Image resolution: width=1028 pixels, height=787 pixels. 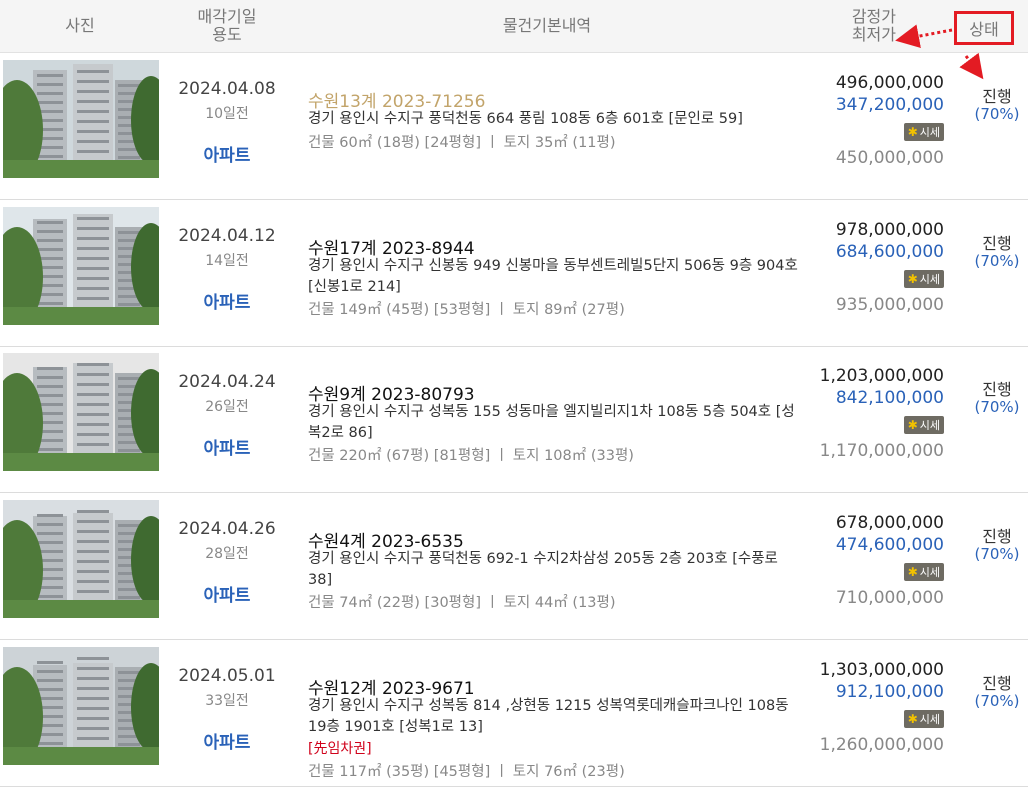 I want to click on appraisal-price: 1,203,000,000, so click(x=881, y=376).